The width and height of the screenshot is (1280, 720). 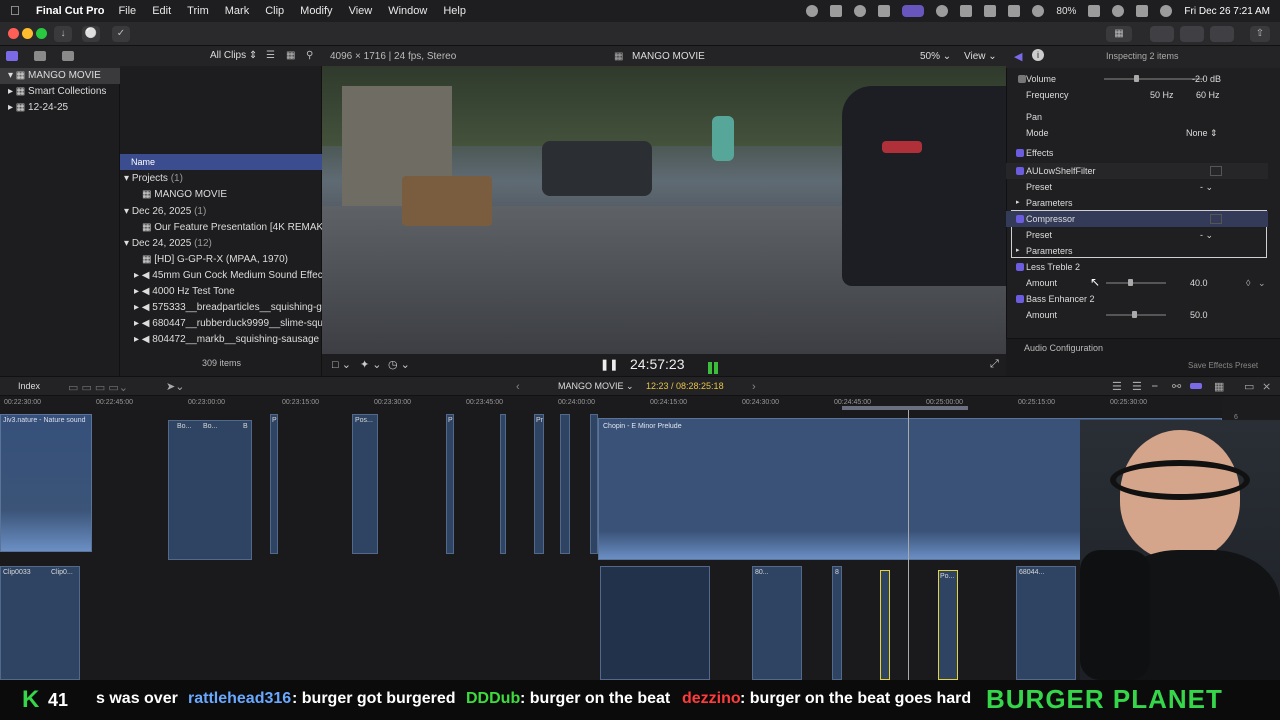 What do you see at coordinates (1014, 11) in the screenshot?
I see `bluetooth-icon` at bounding box center [1014, 11].